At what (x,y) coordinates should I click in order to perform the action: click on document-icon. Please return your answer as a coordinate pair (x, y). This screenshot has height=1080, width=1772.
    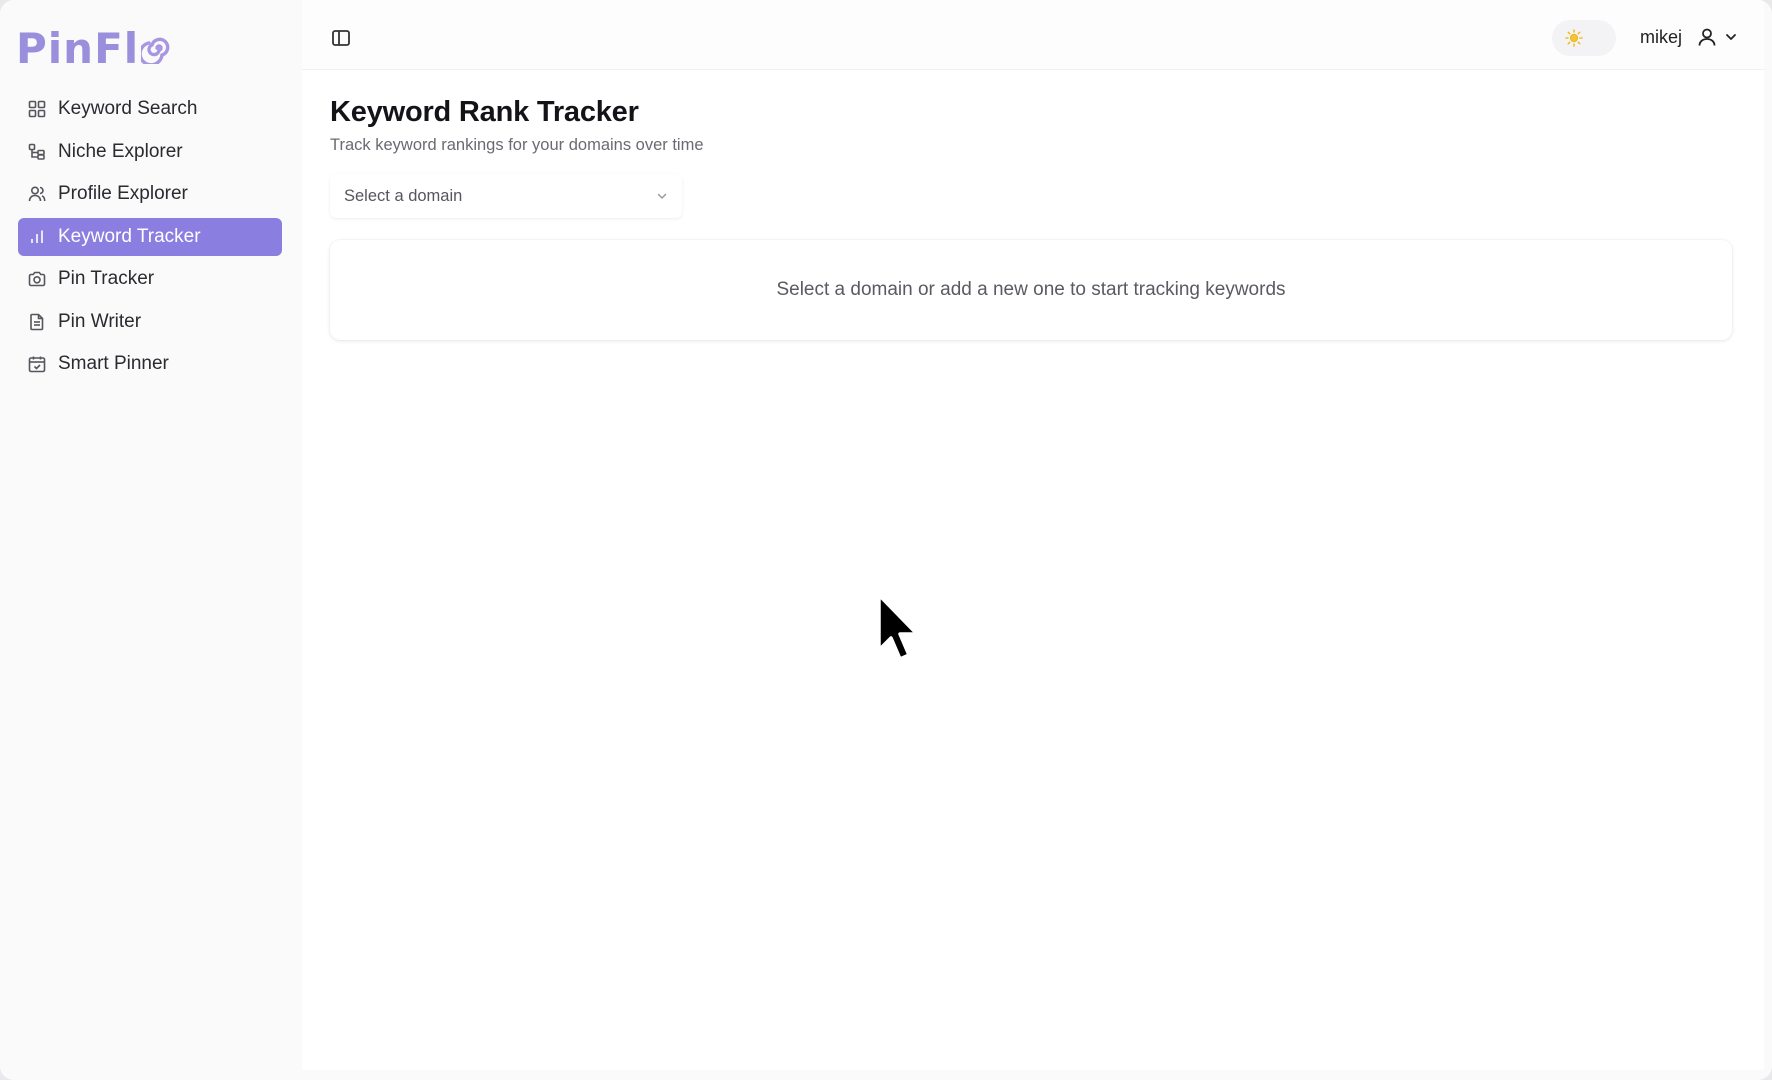
    Looking at the image, I should click on (37, 322).